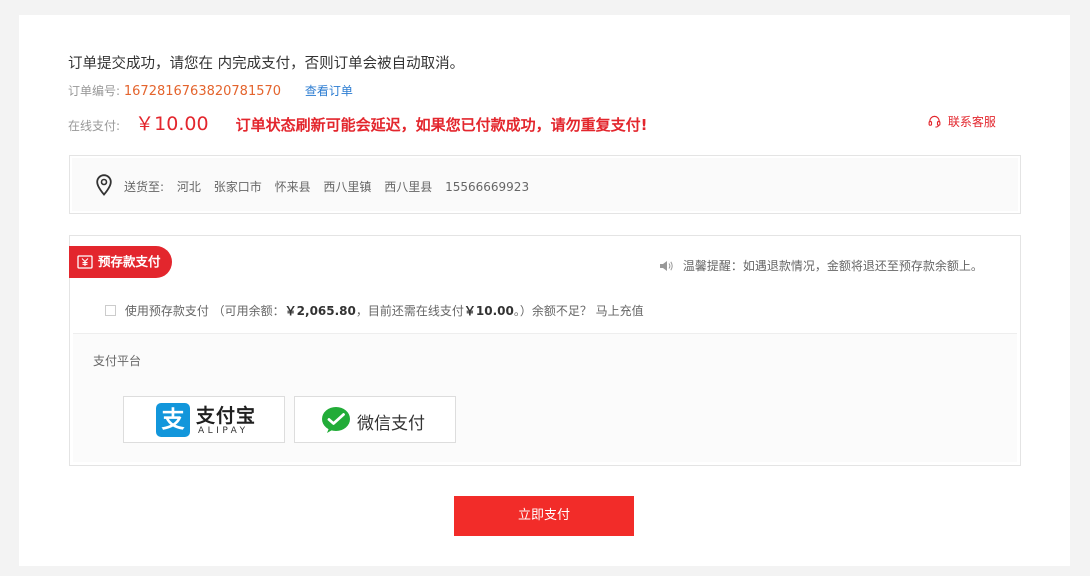 The width and height of the screenshot is (1090, 576). Describe the element at coordinates (226, 416) in the screenshot. I see `alipay-label-cn: 支付宝` at that location.